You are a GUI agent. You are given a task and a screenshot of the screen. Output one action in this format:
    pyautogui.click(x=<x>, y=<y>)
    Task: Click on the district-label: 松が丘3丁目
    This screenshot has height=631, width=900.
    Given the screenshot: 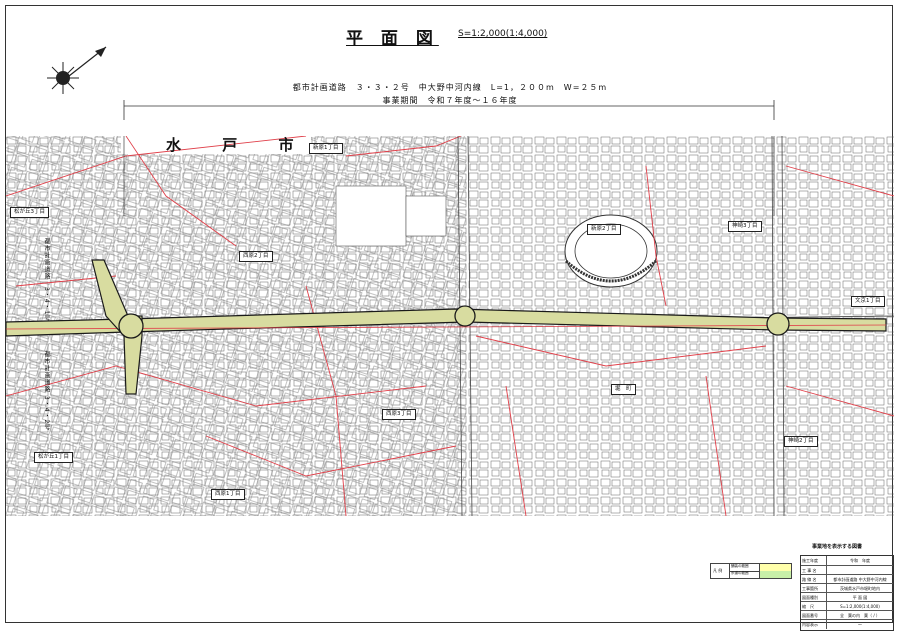 What is the action you would take?
    pyautogui.click(x=29, y=212)
    